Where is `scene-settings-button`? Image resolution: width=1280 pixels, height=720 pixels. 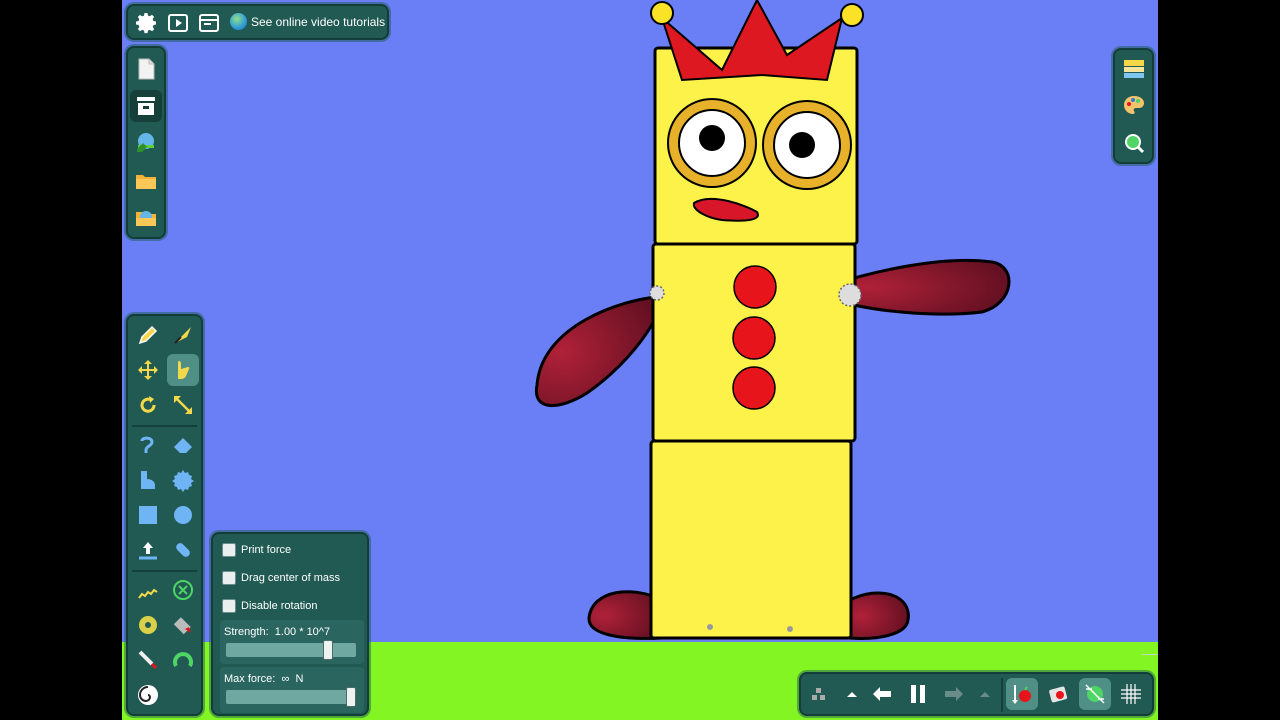
scene-settings-button is located at coordinates (146, 106).